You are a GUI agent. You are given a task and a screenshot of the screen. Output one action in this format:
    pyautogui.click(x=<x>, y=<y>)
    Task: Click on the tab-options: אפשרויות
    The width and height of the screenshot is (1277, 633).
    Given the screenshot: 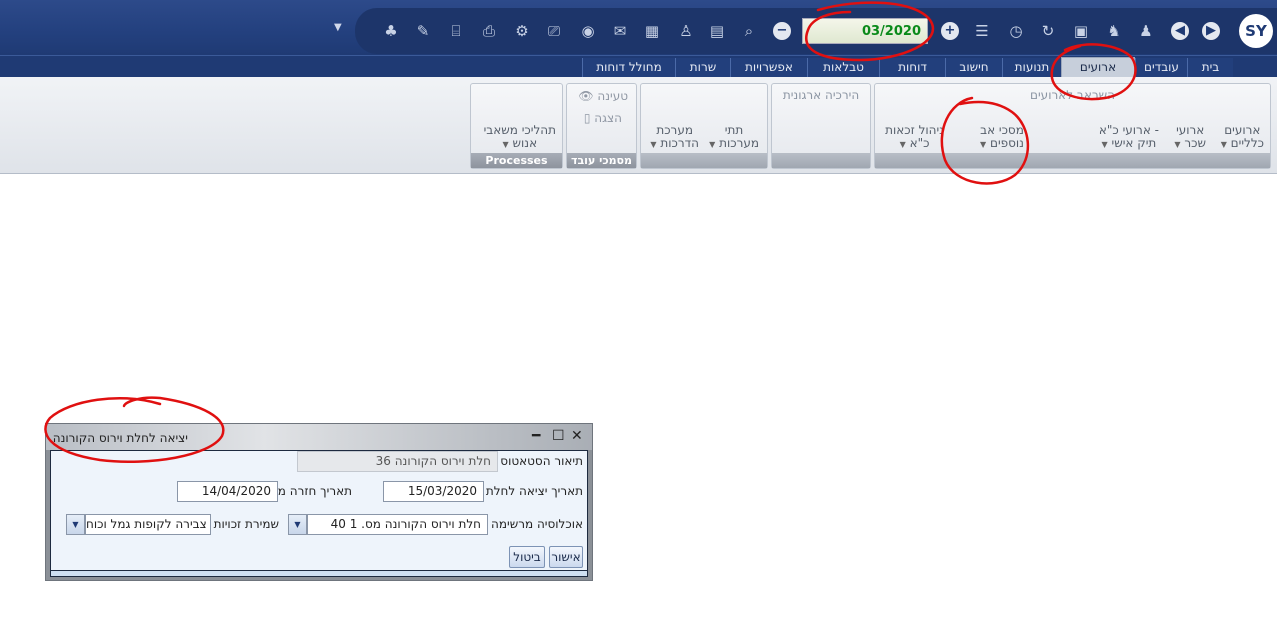 What is the action you would take?
    pyautogui.click(x=768, y=68)
    